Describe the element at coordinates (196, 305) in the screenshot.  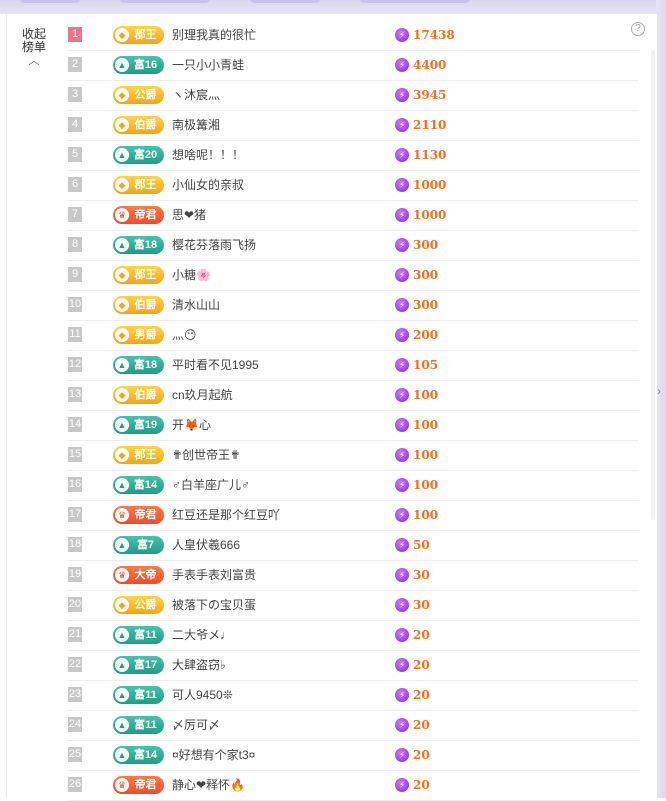
I see `user-name: 清水山山` at that location.